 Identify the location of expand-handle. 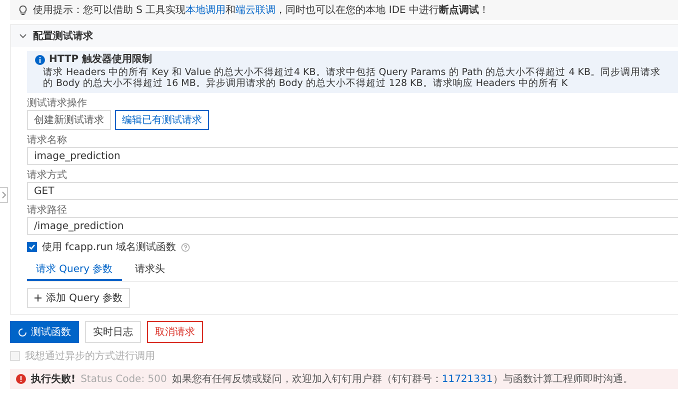
(4, 195).